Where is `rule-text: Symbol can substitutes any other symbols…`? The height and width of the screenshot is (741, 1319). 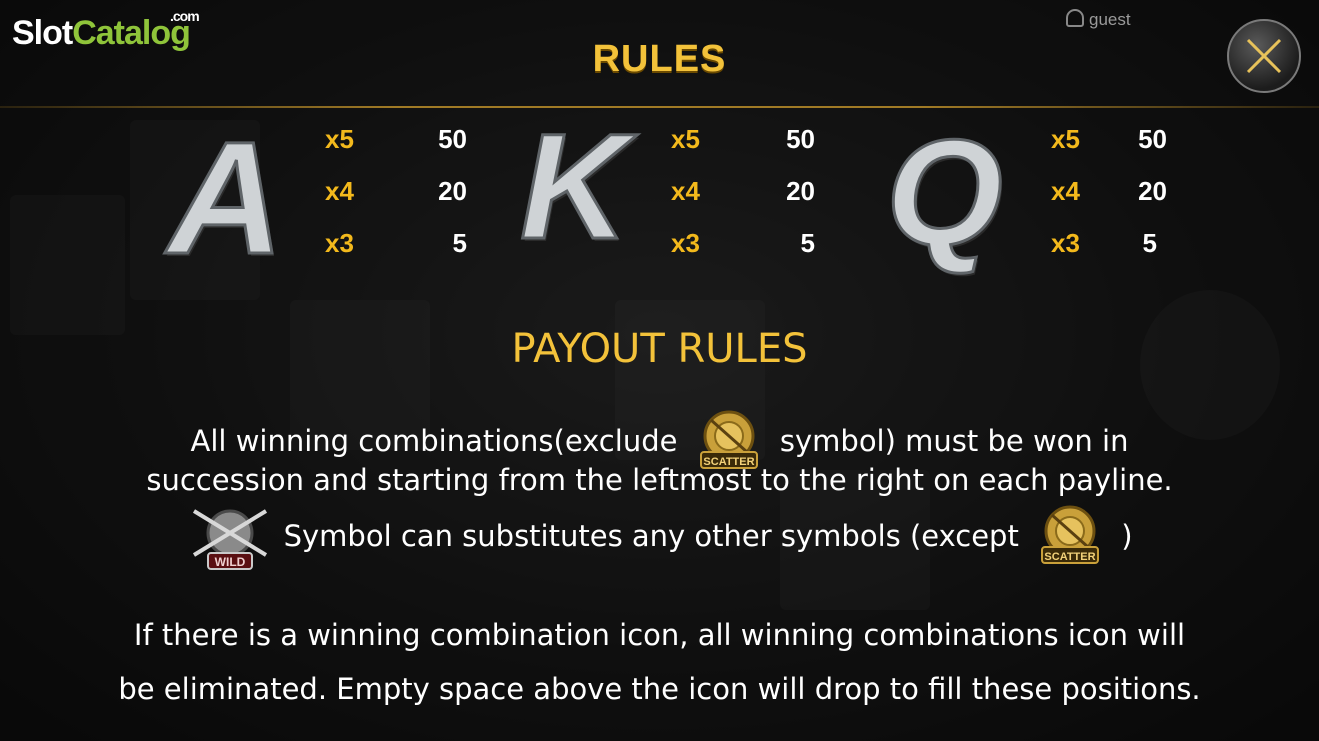
rule-text: Symbol can substitutes any other symbols… is located at coordinates (651, 536).